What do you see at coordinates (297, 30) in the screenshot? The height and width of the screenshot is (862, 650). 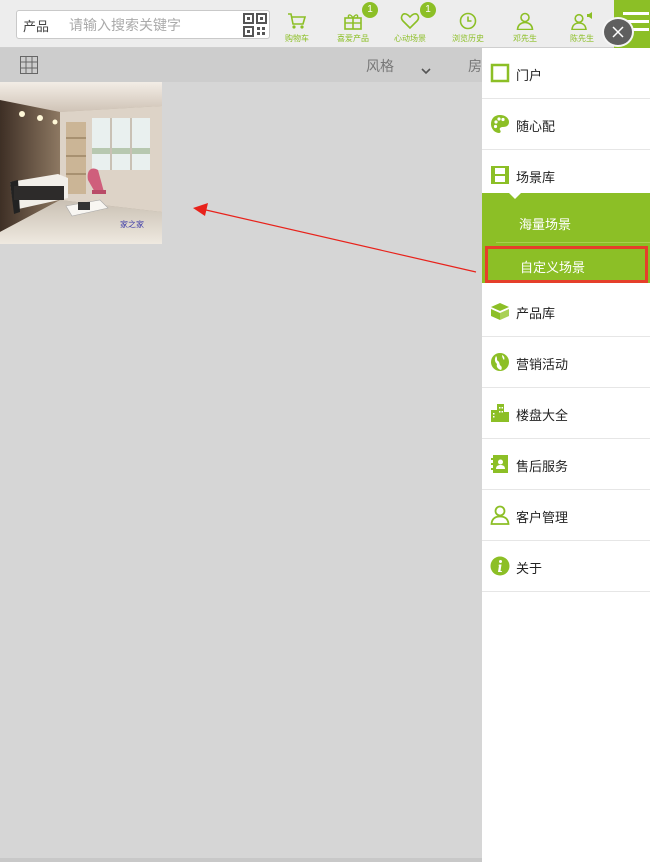 I see `topnav-cart: 购物车` at bounding box center [297, 30].